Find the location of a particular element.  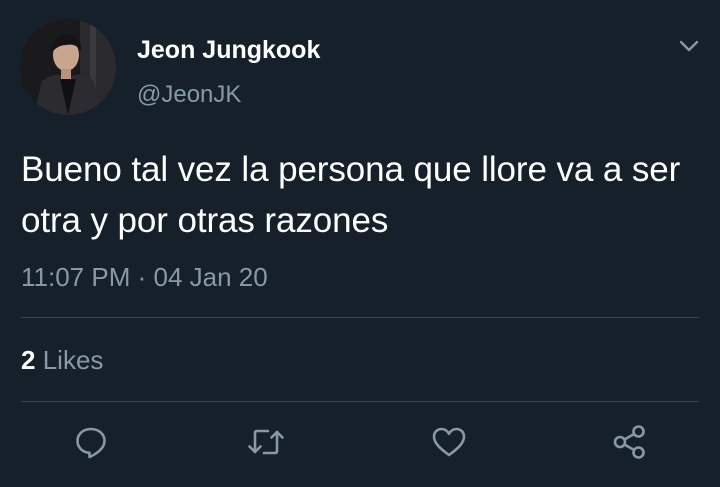

like-button is located at coordinates (449, 442).